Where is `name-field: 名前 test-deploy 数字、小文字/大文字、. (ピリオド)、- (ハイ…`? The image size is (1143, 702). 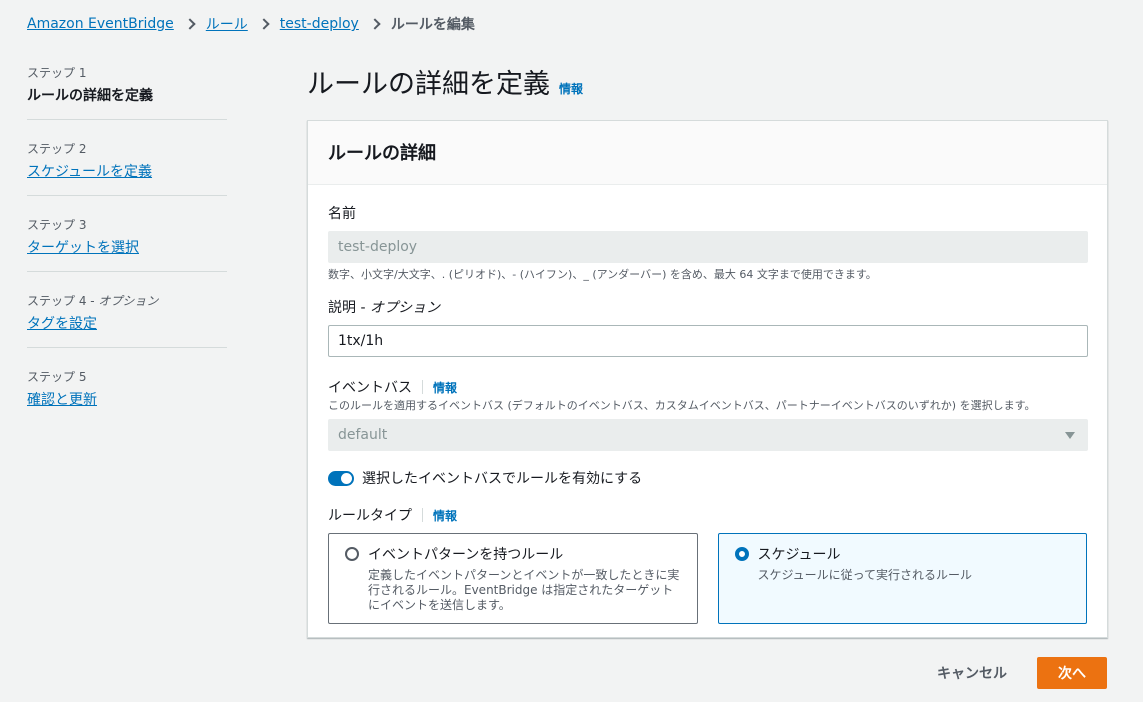
name-field: 名前 test-deploy 数字、小文字/大文字、. (ピリオド)、- (ハイ… is located at coordinates (708, 242).